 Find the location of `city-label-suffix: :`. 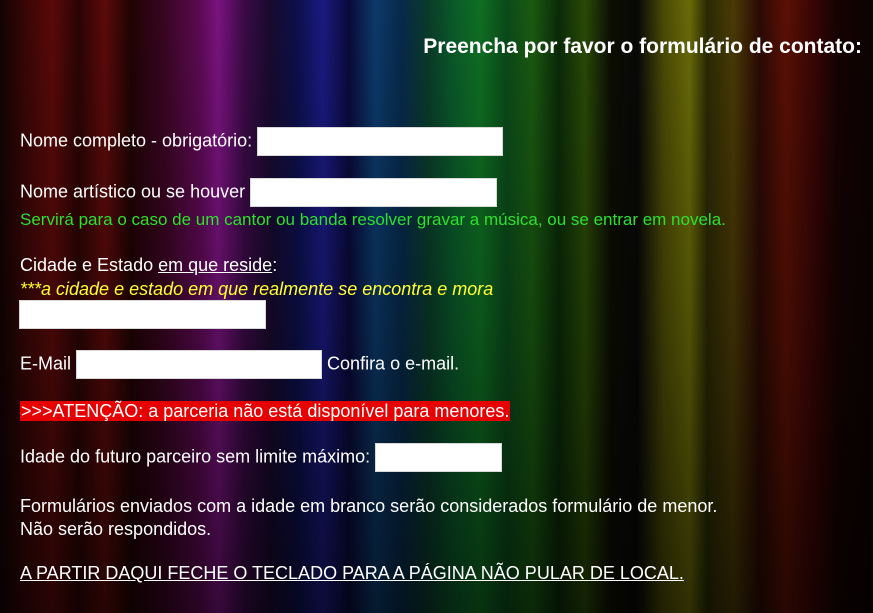

city-label-suffix: : is located at coordinates (275, 265).